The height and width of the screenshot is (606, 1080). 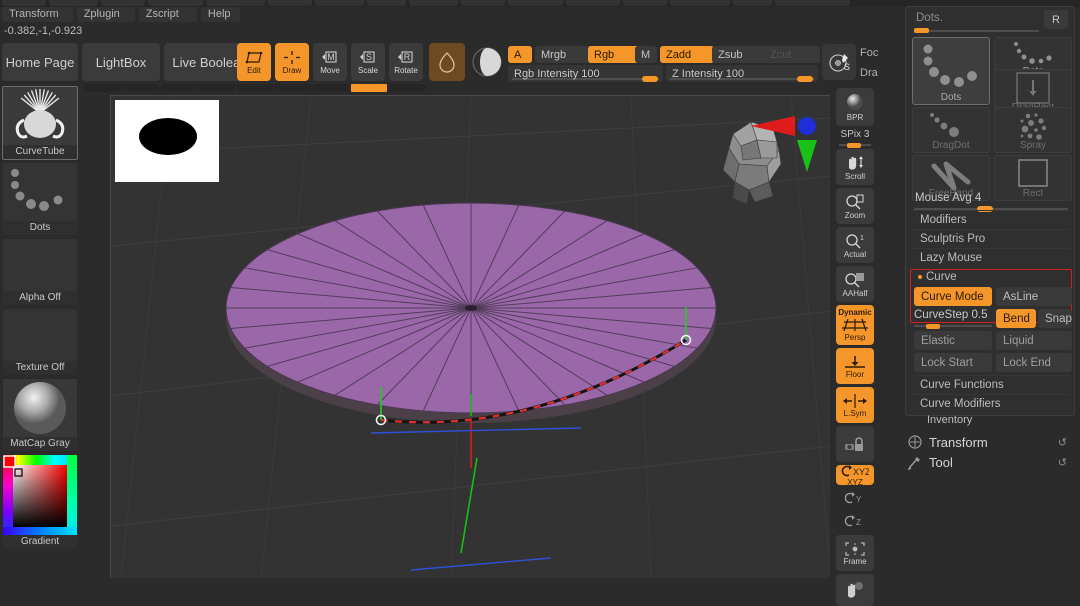 I want to click on material-sphere-button, so click(x=487, y=62).